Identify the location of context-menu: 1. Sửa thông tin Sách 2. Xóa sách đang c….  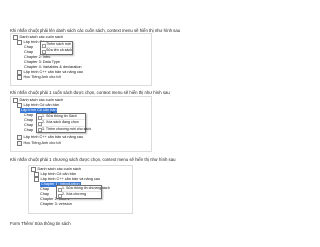
(63, 123).